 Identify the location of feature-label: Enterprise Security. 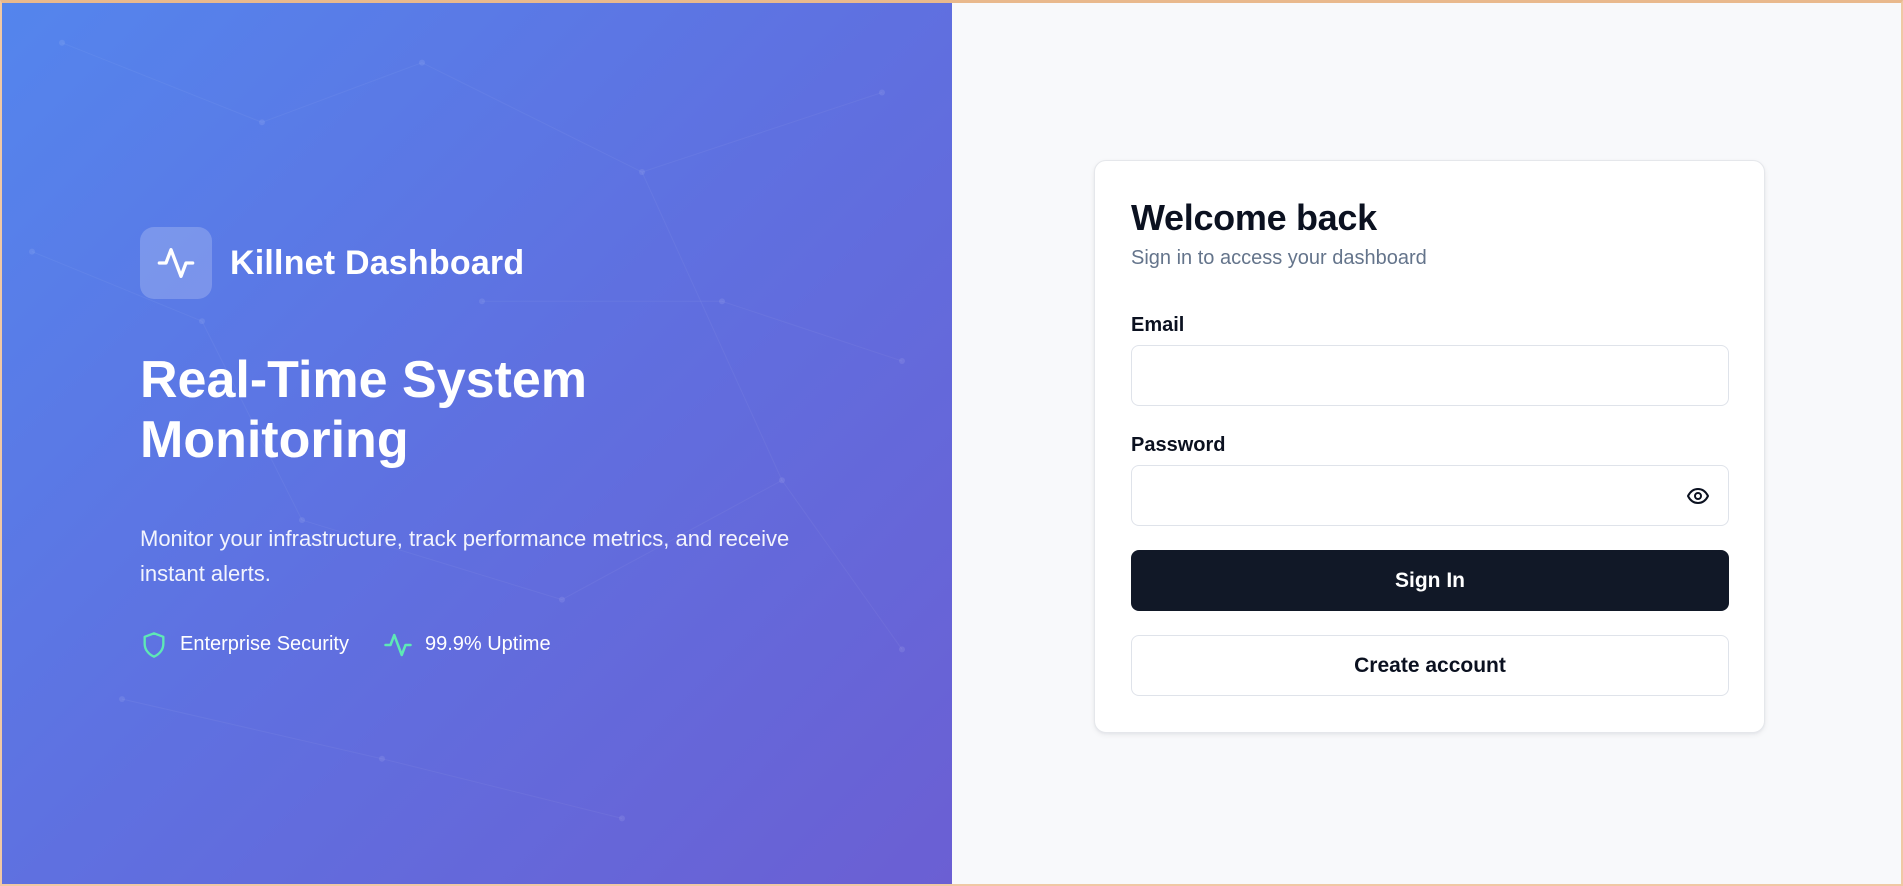
(264, 644).